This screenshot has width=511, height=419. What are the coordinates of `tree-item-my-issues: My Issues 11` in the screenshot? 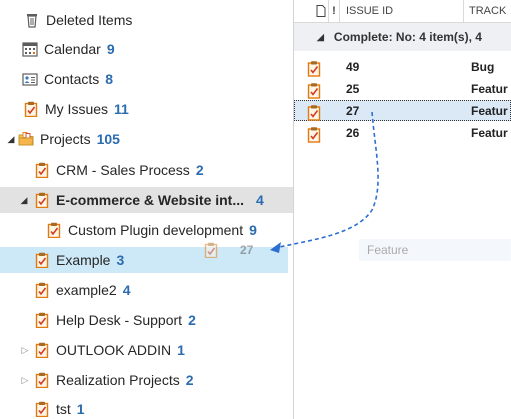 It's located at (146, 109).